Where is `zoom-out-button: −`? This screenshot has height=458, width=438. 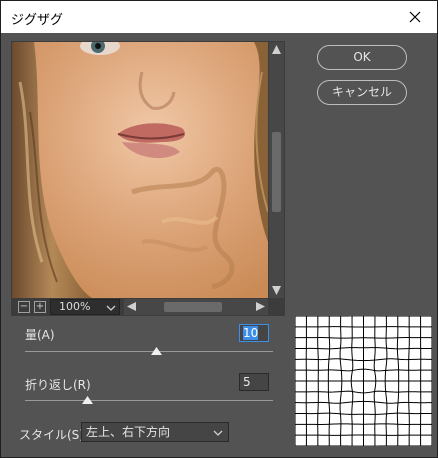
zoom-out-button: − is located at coordinates (24, 307).